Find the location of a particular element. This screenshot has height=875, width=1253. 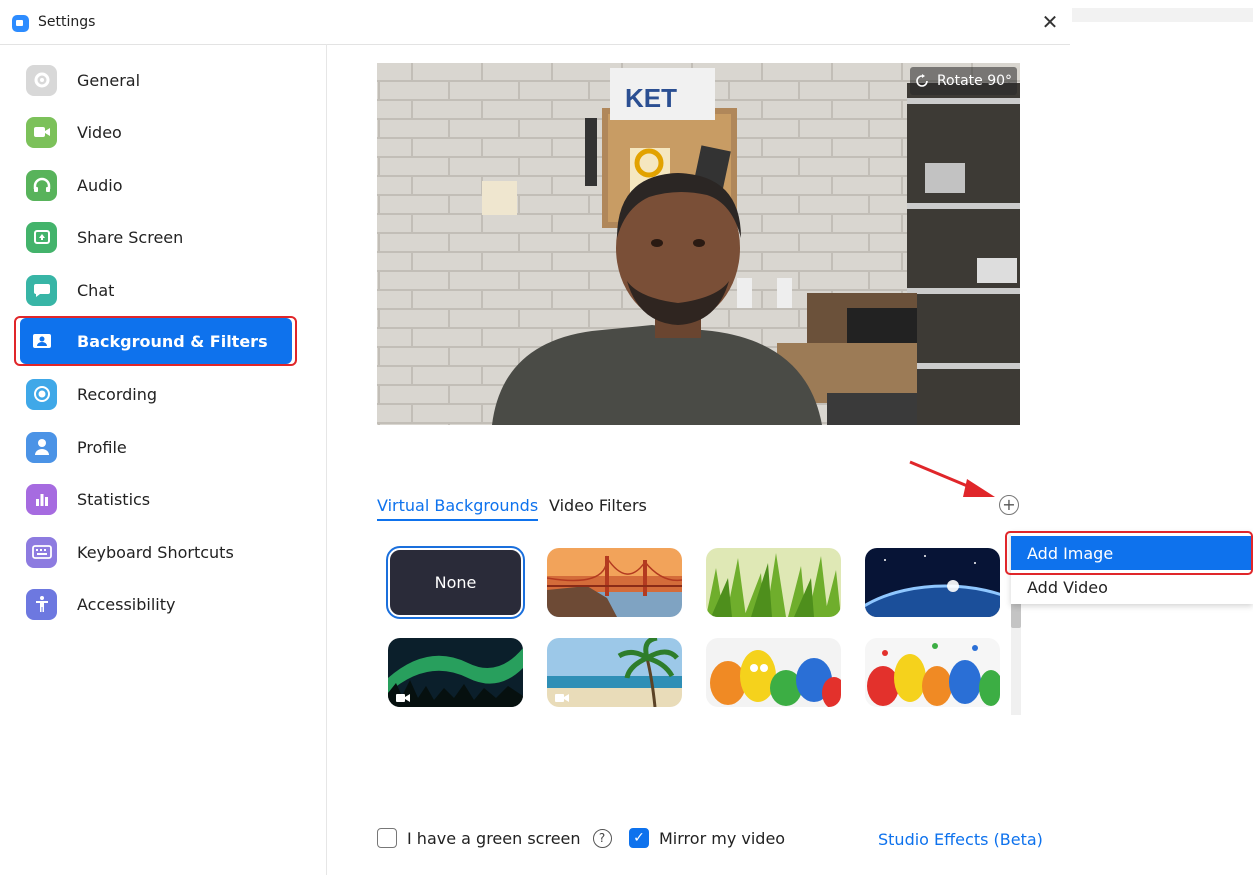

accessibility-icon is located at coordinates (41, 604).